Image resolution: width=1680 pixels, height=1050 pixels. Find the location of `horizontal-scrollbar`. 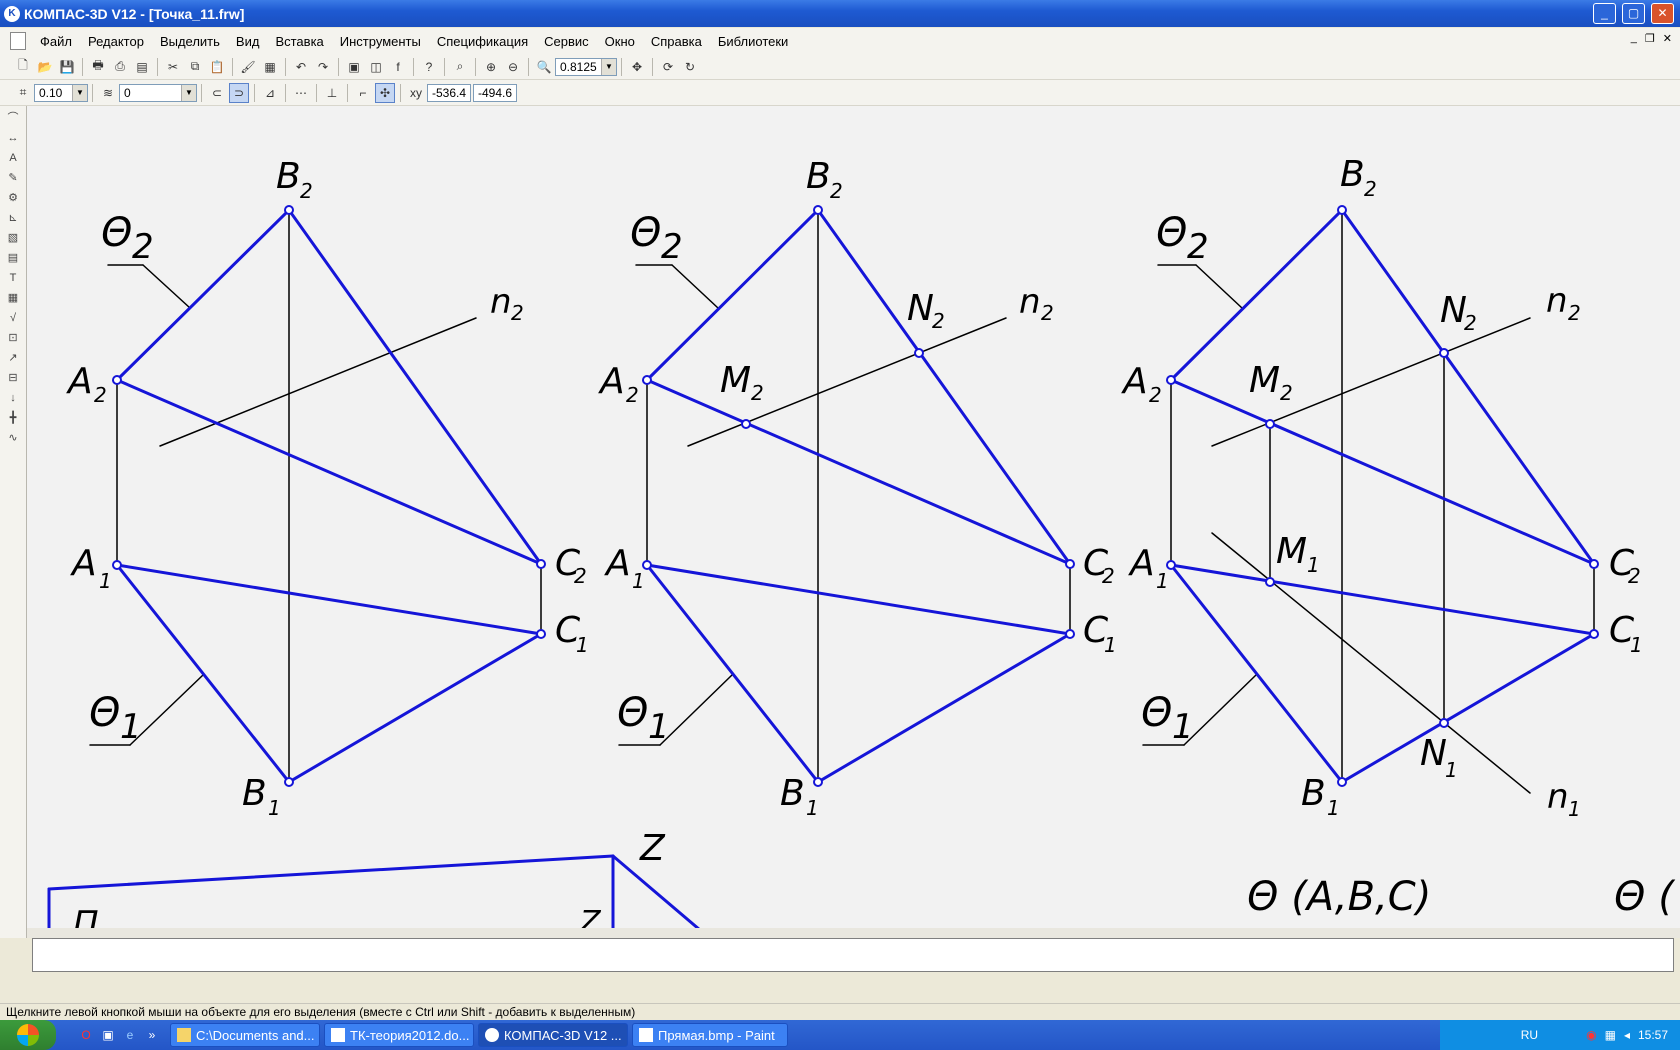

horizontal-scrollbar is located at coordinates (853, 933).